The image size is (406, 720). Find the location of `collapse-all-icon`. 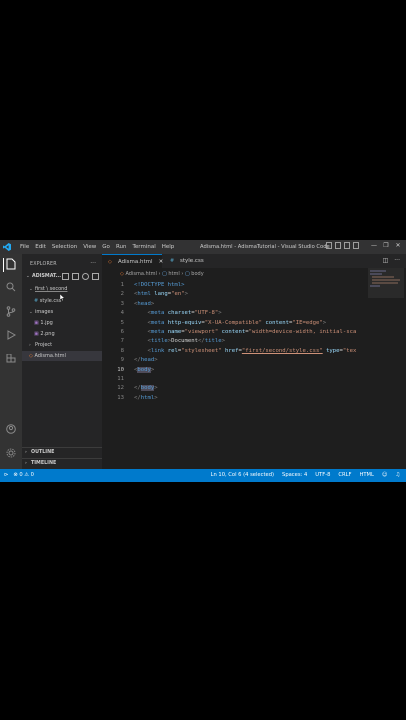

collapse-all-icon is located at coordinates (95, 276).